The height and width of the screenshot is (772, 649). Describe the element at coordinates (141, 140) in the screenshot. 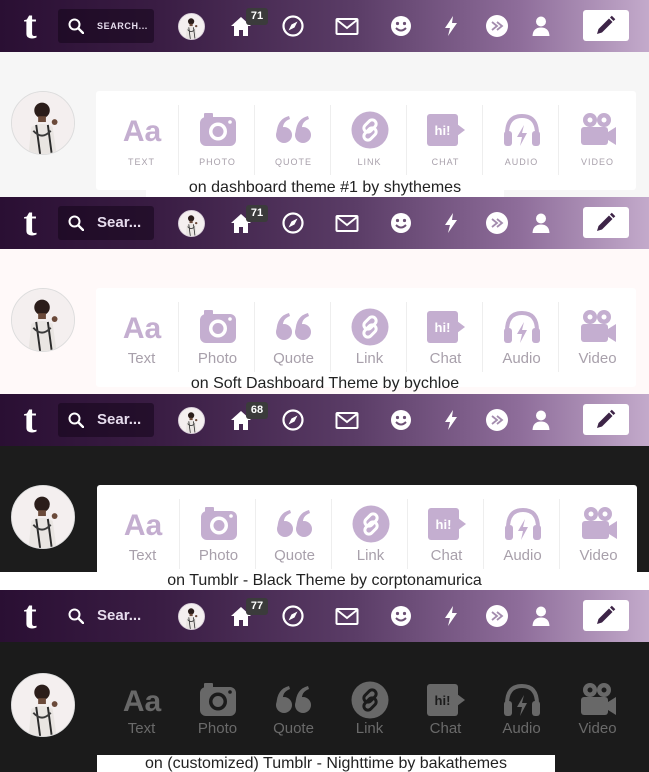

I see `post-text-button: Aa TEXT` at that location.